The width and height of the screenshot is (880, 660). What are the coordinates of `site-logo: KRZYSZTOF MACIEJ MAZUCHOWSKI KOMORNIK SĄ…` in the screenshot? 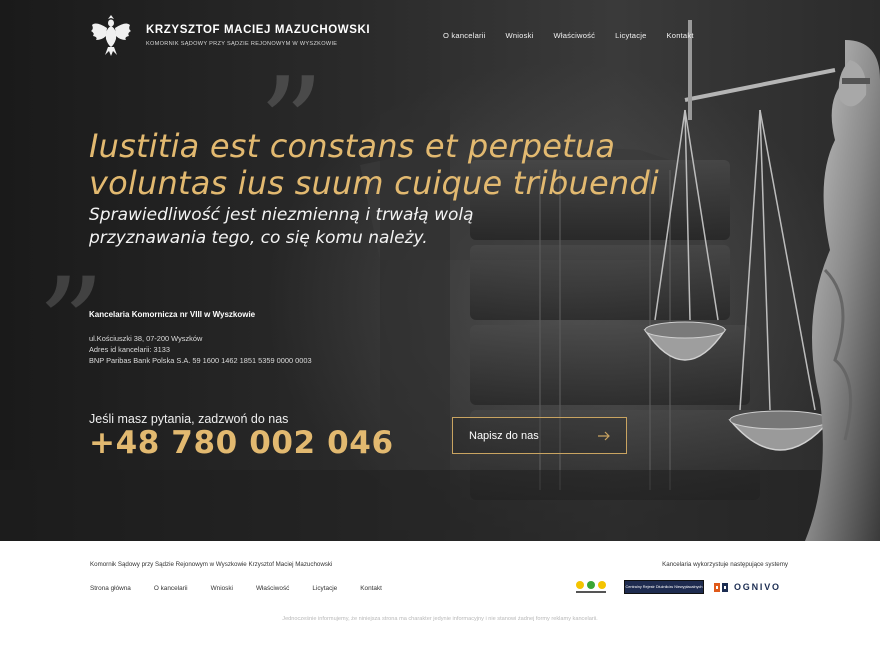 It's located at (230, 34).